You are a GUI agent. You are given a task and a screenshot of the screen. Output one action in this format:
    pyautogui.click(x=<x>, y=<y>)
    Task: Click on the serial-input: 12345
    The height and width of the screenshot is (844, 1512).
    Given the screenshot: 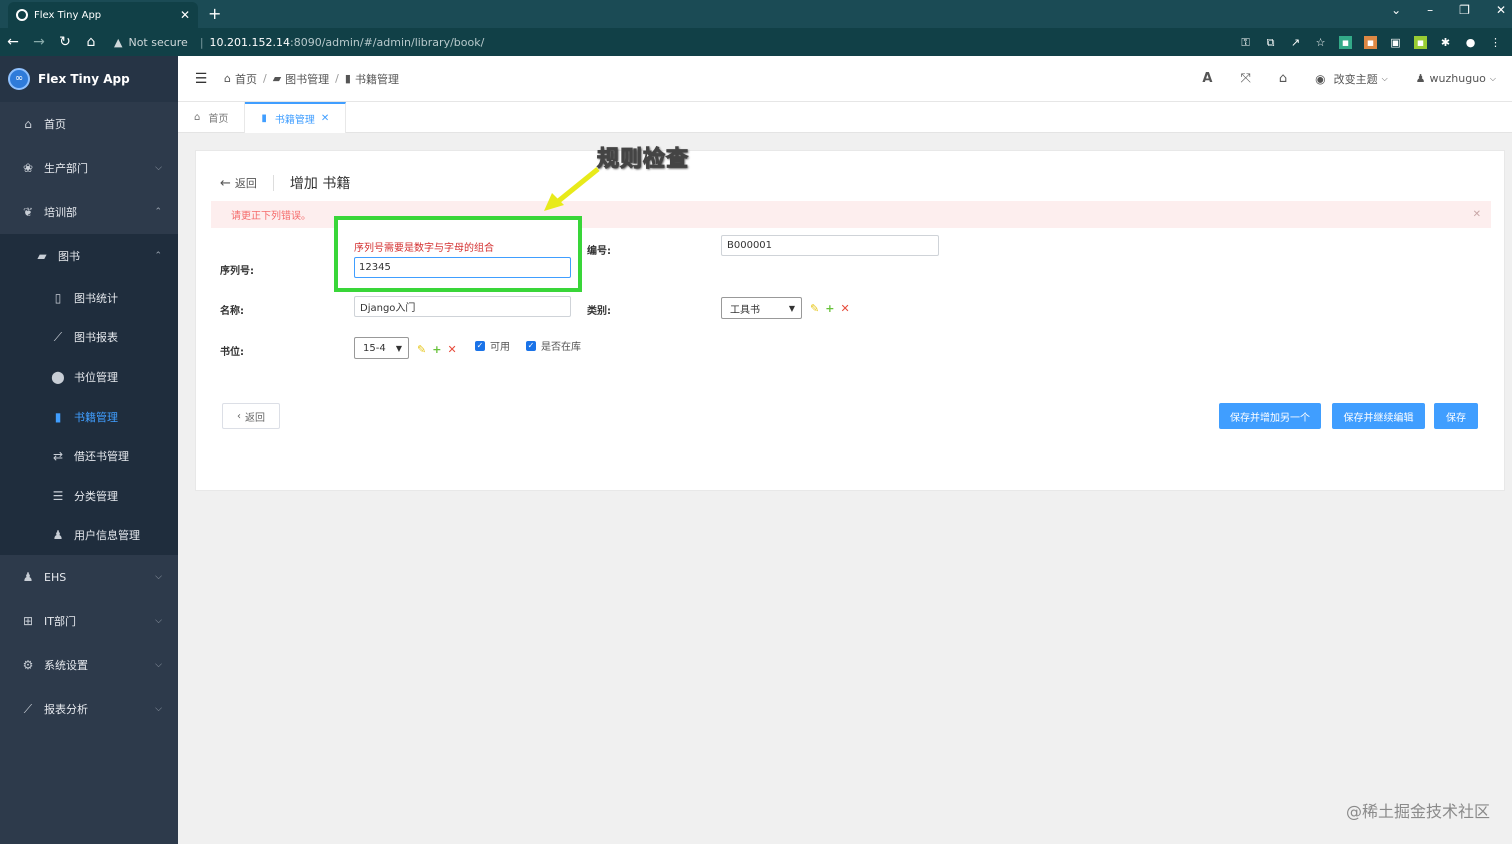 What is the action you would take?
    pyautogui.click(x=462, y=267)
    